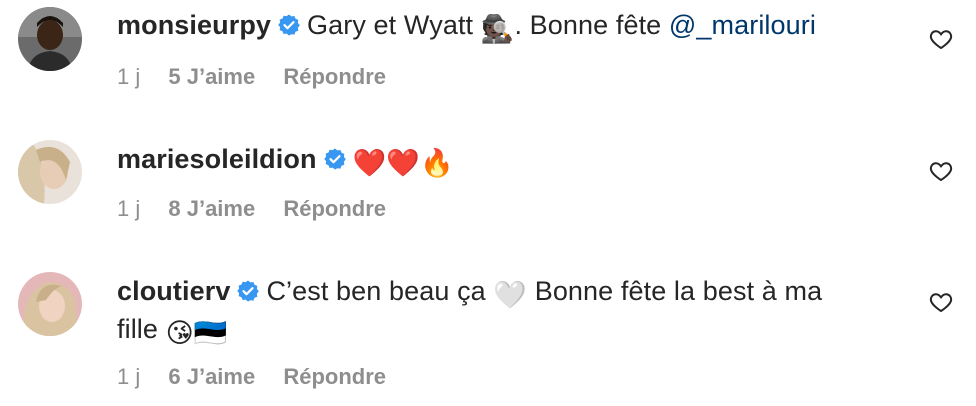 The width and height of the screenshot is (976, 406). I want to click on flag-emoji: 🇪🇪, so click(210, 333).